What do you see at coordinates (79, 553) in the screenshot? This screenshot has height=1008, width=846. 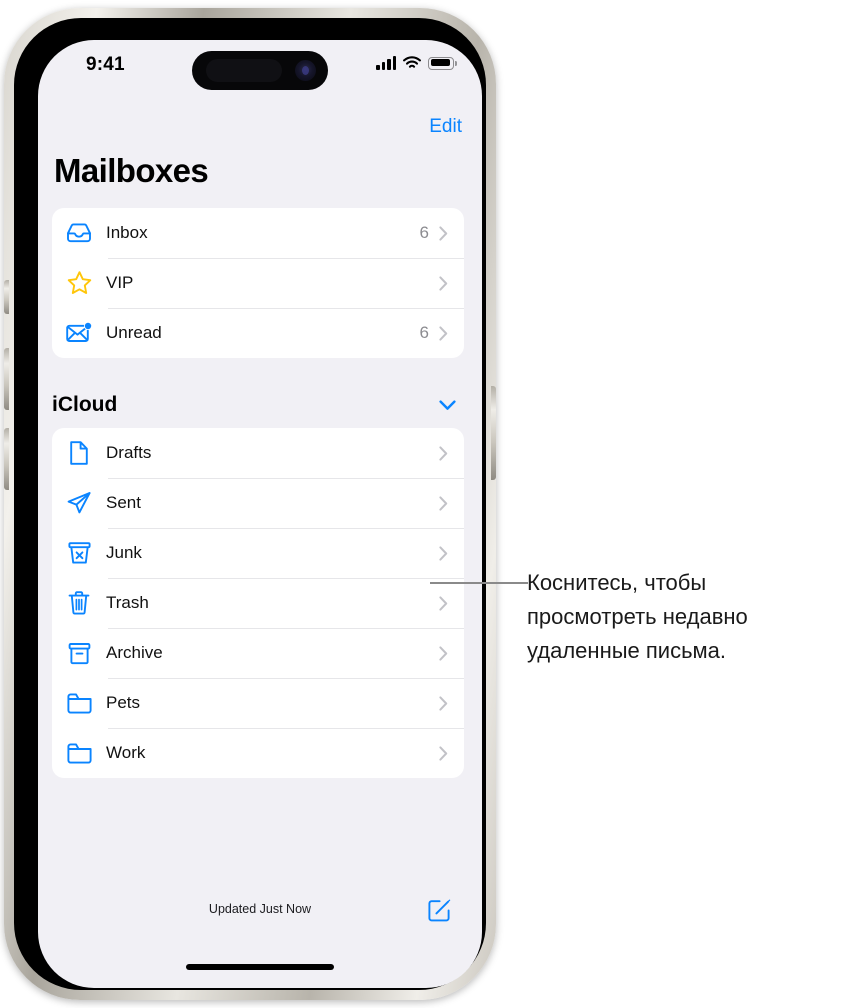 I see `junk-bin-x-icon` at bounding box center [79, 553].